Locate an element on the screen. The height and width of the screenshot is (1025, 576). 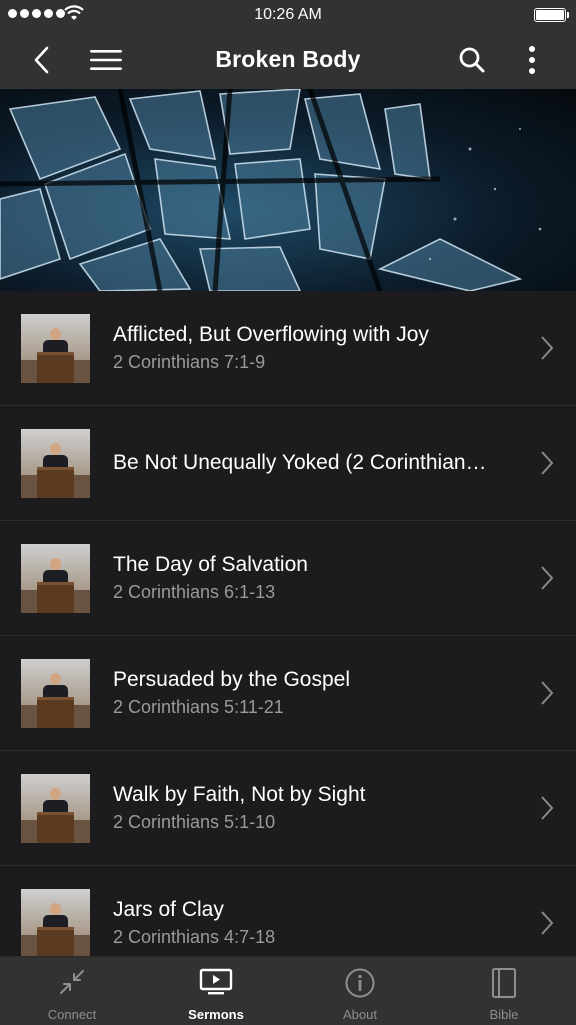
sermon-title: Persuaded by the Gospel is located at coordinates (231, 679).